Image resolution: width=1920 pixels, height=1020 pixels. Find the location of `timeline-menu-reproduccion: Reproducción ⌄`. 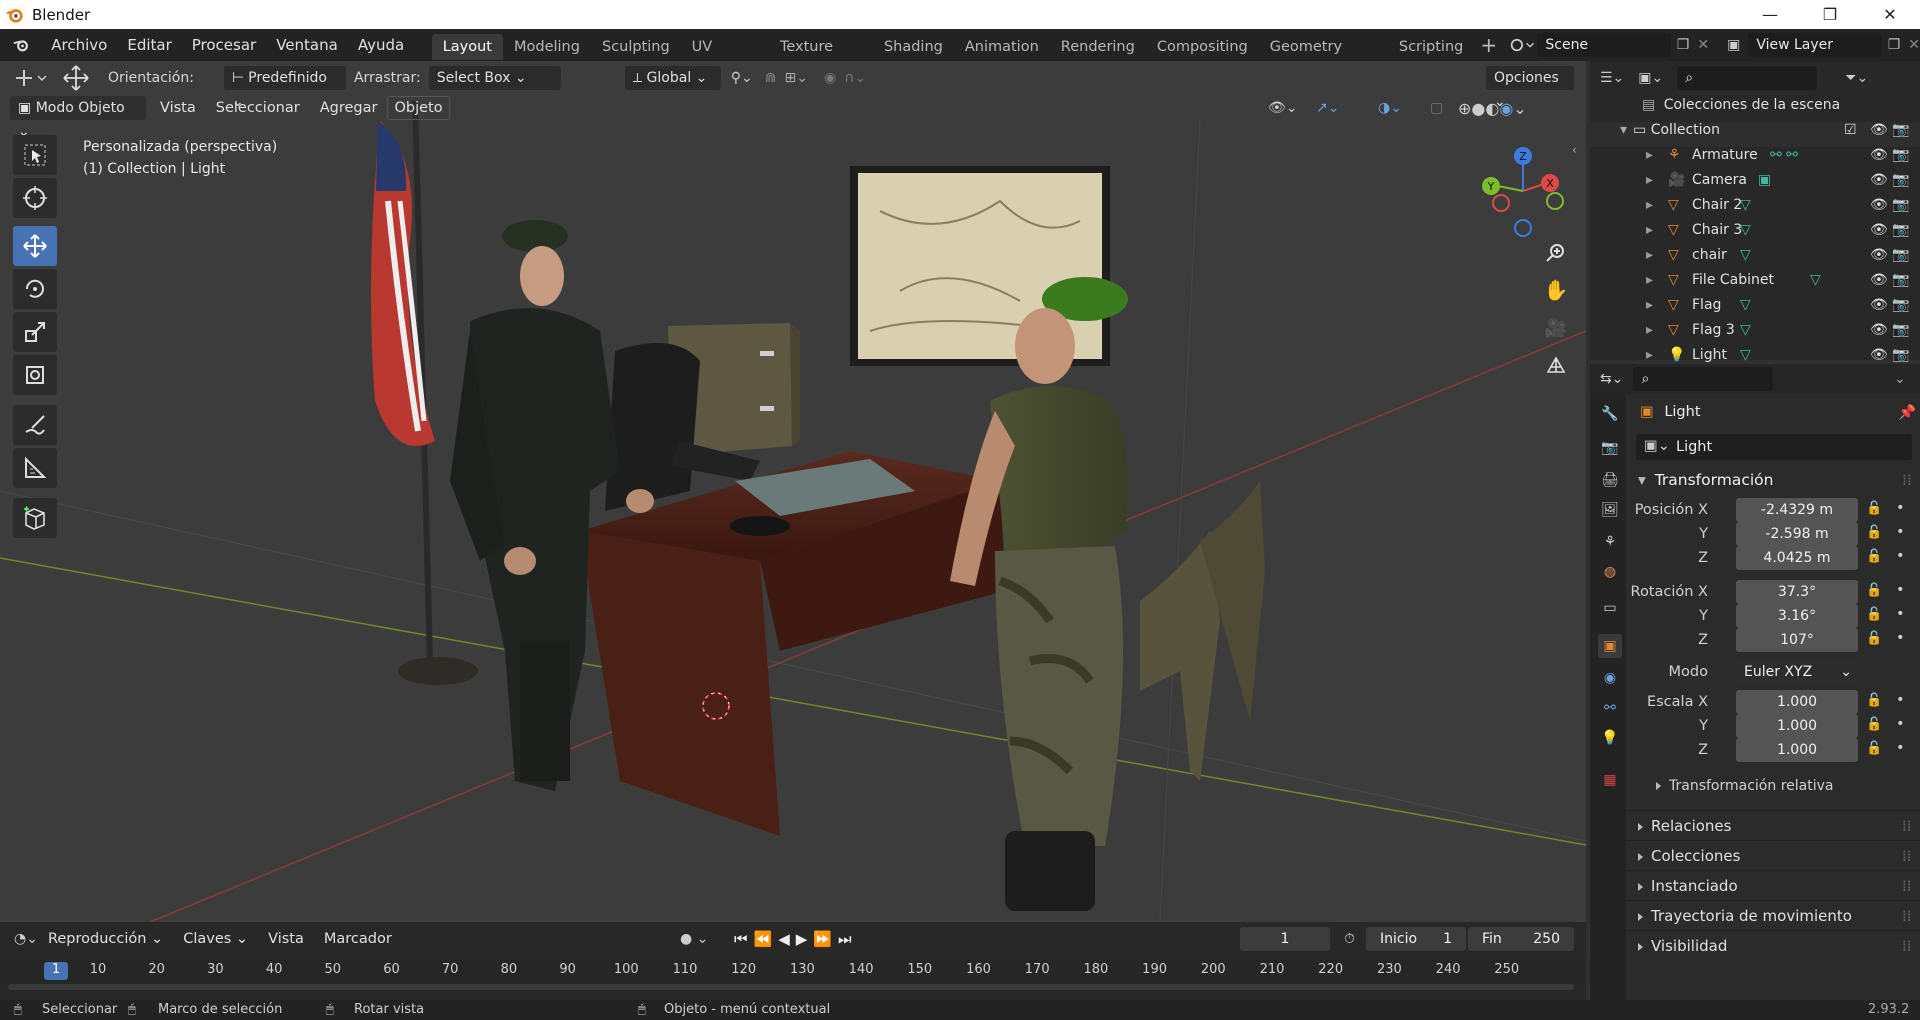

timeline-menu-reproduccion: Reproducción ⌄ is located at coordinates (105, 939).